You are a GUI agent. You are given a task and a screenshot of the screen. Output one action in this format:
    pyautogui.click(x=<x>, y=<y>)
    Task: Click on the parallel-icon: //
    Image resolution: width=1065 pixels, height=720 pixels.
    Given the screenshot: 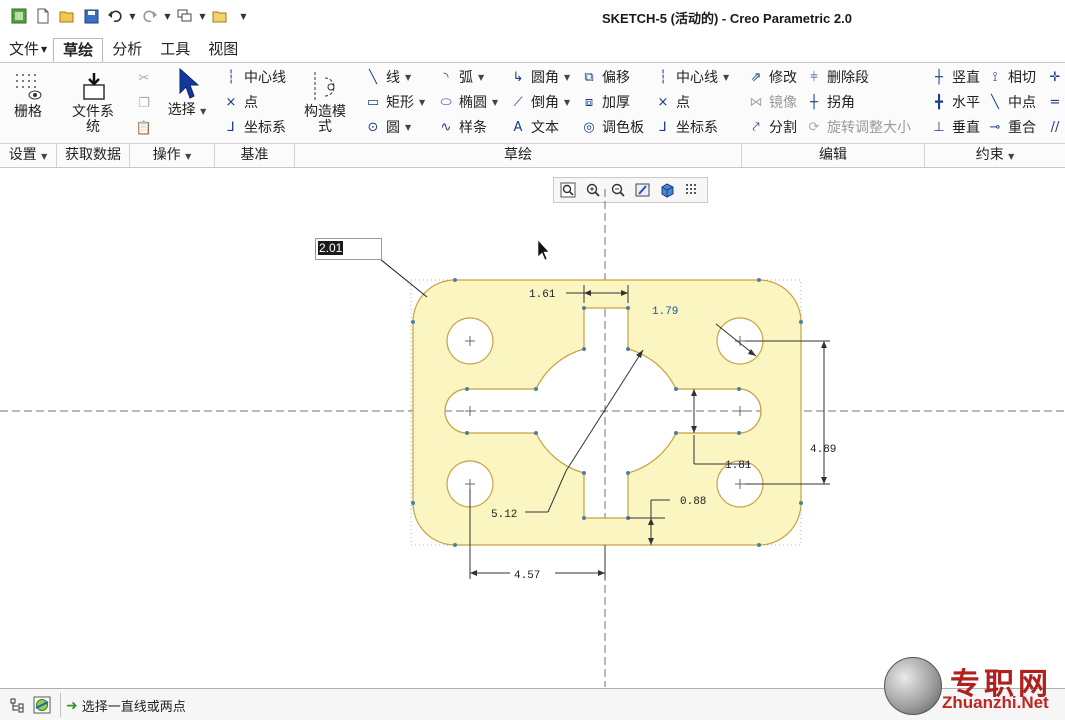 What is the action you would take?
    pyautogui.click(x=1055, y=127)
    